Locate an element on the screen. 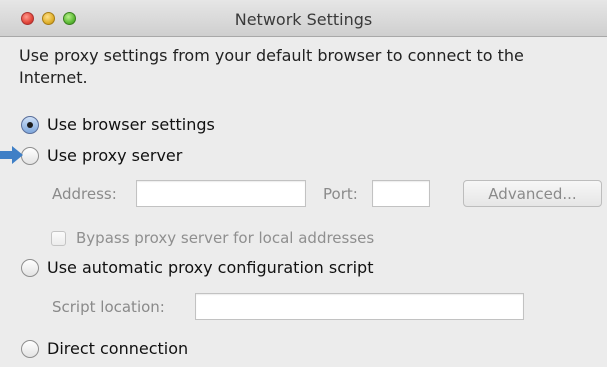  proxy-server-label: Use proxy server is located at coordinates (115, 155).